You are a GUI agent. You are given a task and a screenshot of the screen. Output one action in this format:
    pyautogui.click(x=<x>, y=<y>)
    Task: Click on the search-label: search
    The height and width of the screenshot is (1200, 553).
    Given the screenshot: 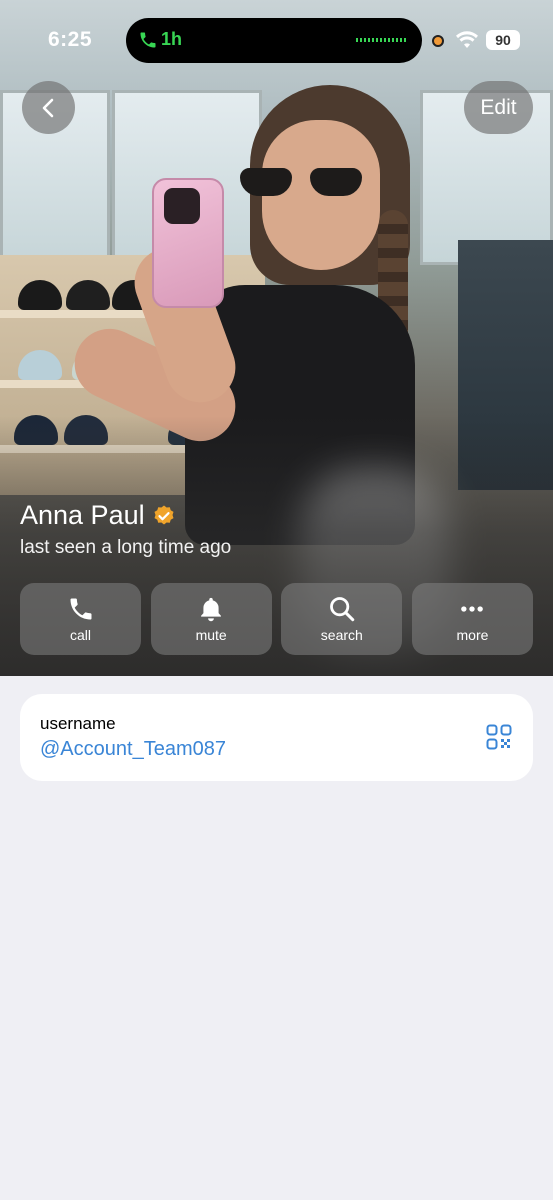 What is the action you would take?
    pyautogui.click(x=341, y=635)
    